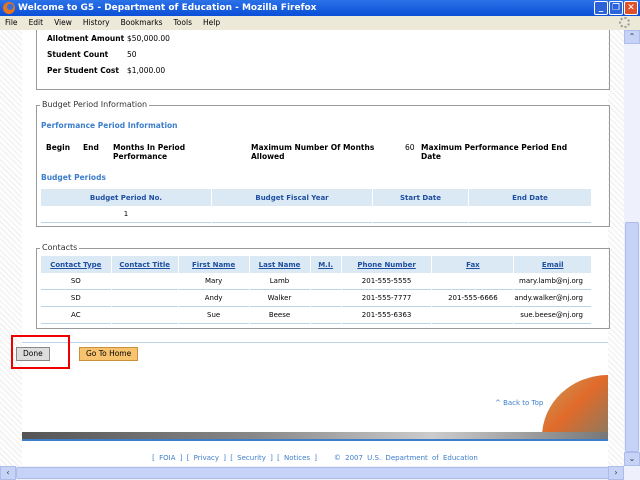 This screenshot has height=480, width=640. What do you see at coordinates (40, 352) in the screenshot?
I see `highlight-box` at bounding box center [40, 352].